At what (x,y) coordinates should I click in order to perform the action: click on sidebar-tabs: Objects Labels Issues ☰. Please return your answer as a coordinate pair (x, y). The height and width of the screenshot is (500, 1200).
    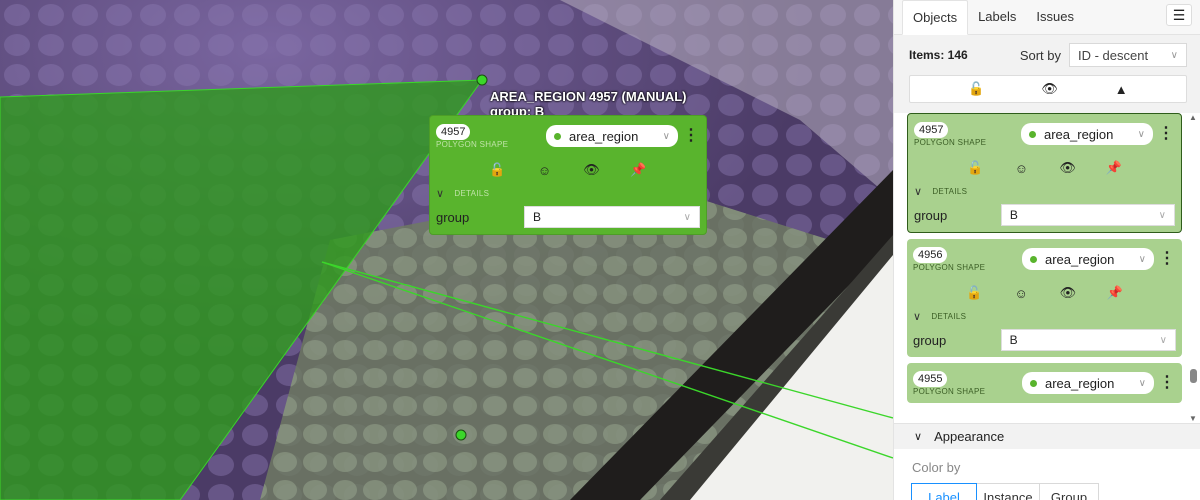
    Looking at the image, I should click on (1047, 17).